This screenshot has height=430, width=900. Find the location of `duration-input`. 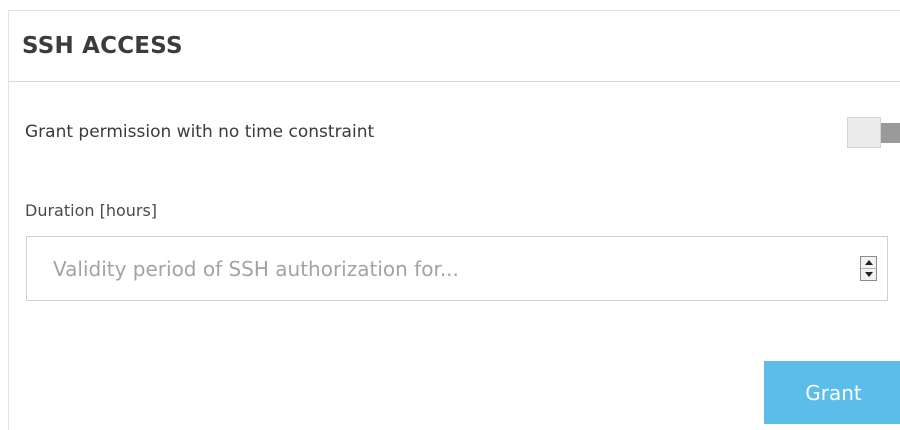

duration-input is located at coordinates (443, 268).